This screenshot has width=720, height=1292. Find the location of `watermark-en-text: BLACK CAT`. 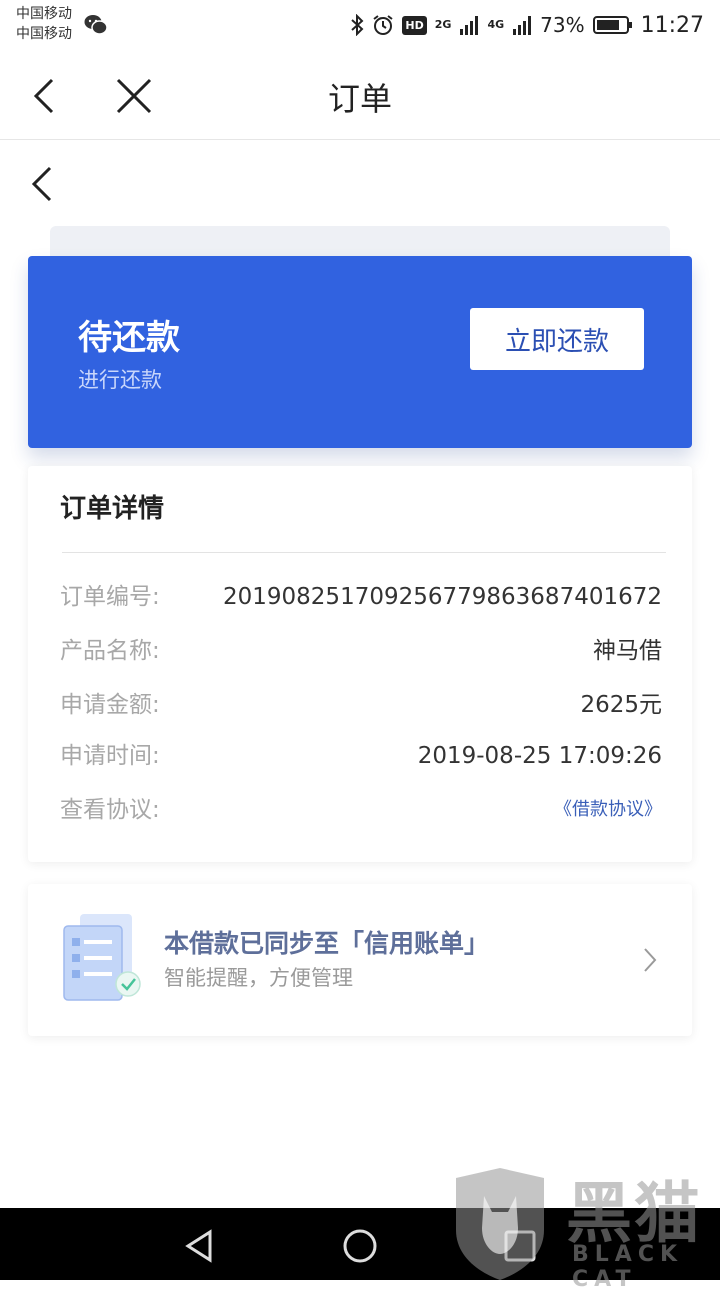

watermark-en-text: BLACK CAT is located at coordinates (628, 1267).